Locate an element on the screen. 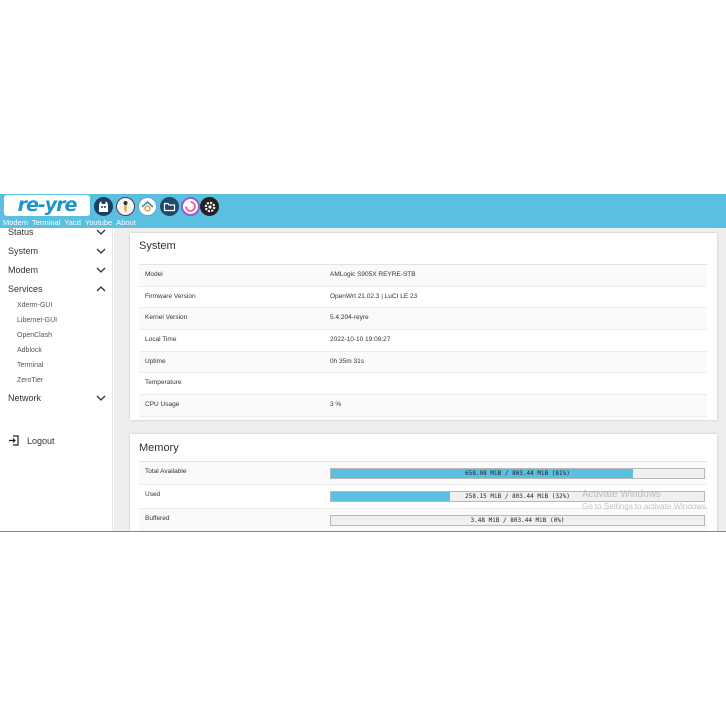 The height and width of the screenshot is (726, 726). row-value: 2022-10-10 19:09:27 is located at coordinates (360, 340).